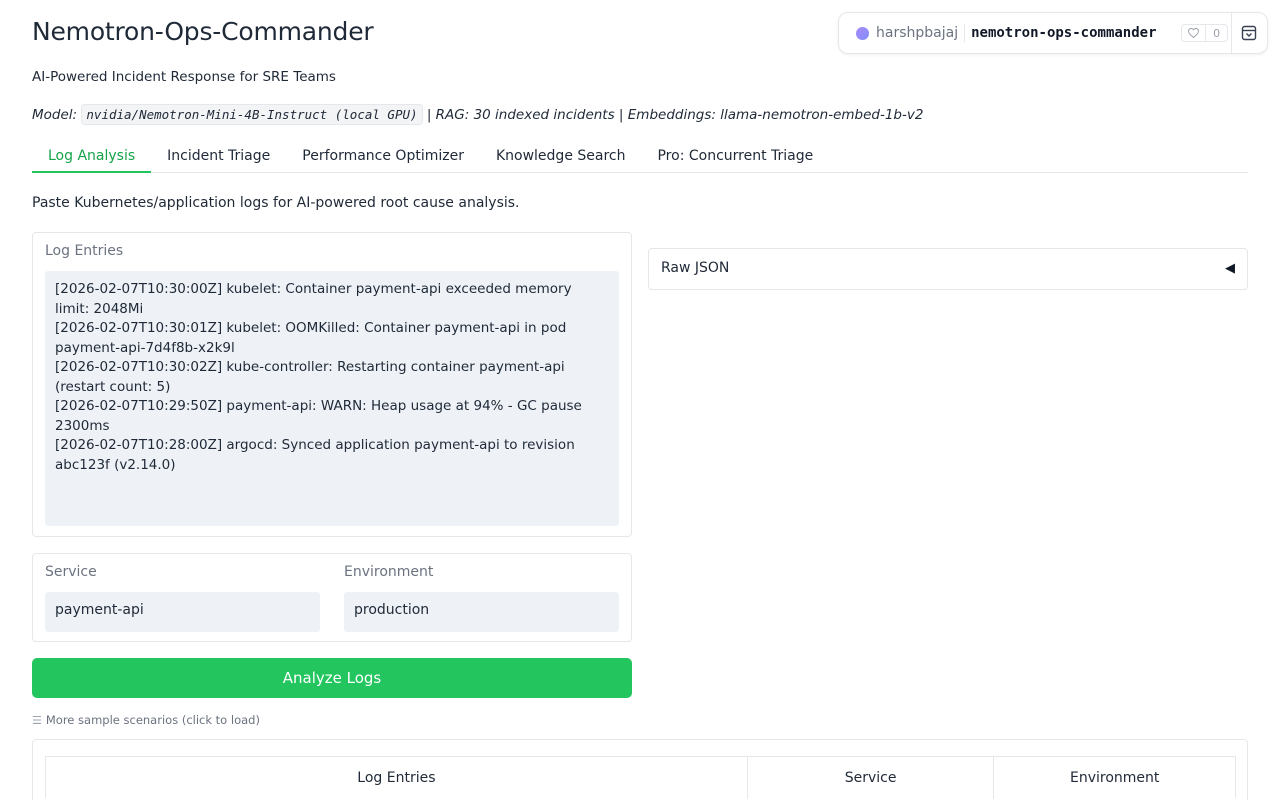  What do you see at coordinates (203, 31) in the screenshot?
I see `page-title: Nemotron-Ops-Commander` at bounding box center [203, 31].